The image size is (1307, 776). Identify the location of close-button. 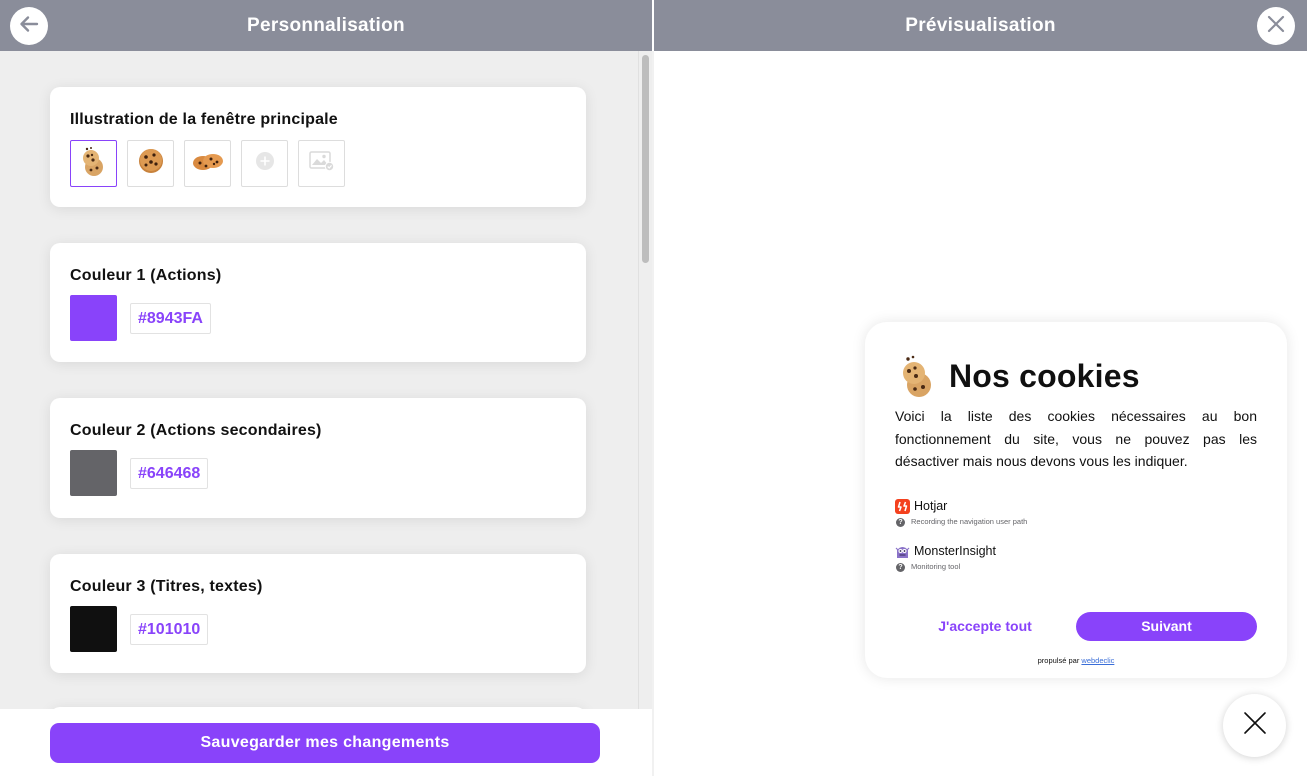
(1276, 26).